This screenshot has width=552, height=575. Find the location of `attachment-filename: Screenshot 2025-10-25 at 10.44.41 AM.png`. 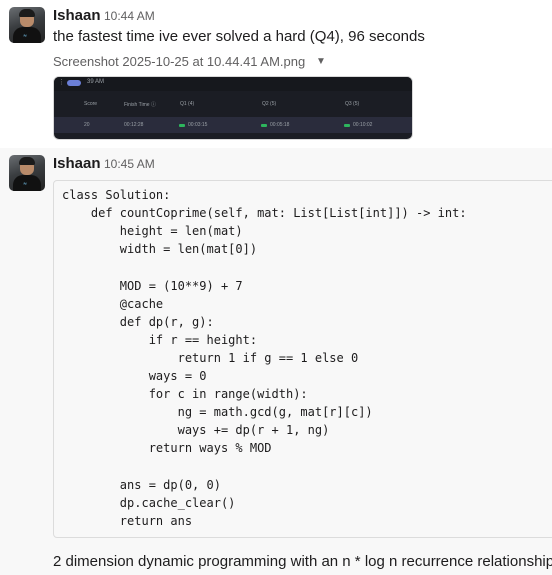

attachment-filename: Screenshot 2025-10-25 at 10.44.41 AM.png is located at coordinates (179, 61).